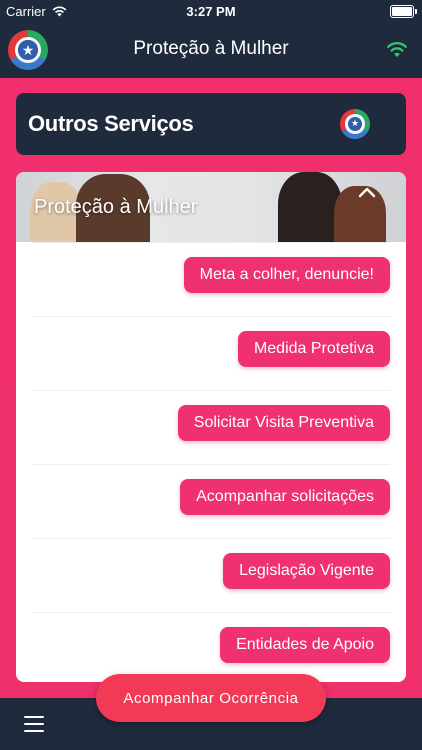 The width and height of the screenshot is (422, 750). What do you see at coordinates (211, 353) in the screenshot?
I see `list-item: Medida Protetiva` at bounding box center [211, 353].